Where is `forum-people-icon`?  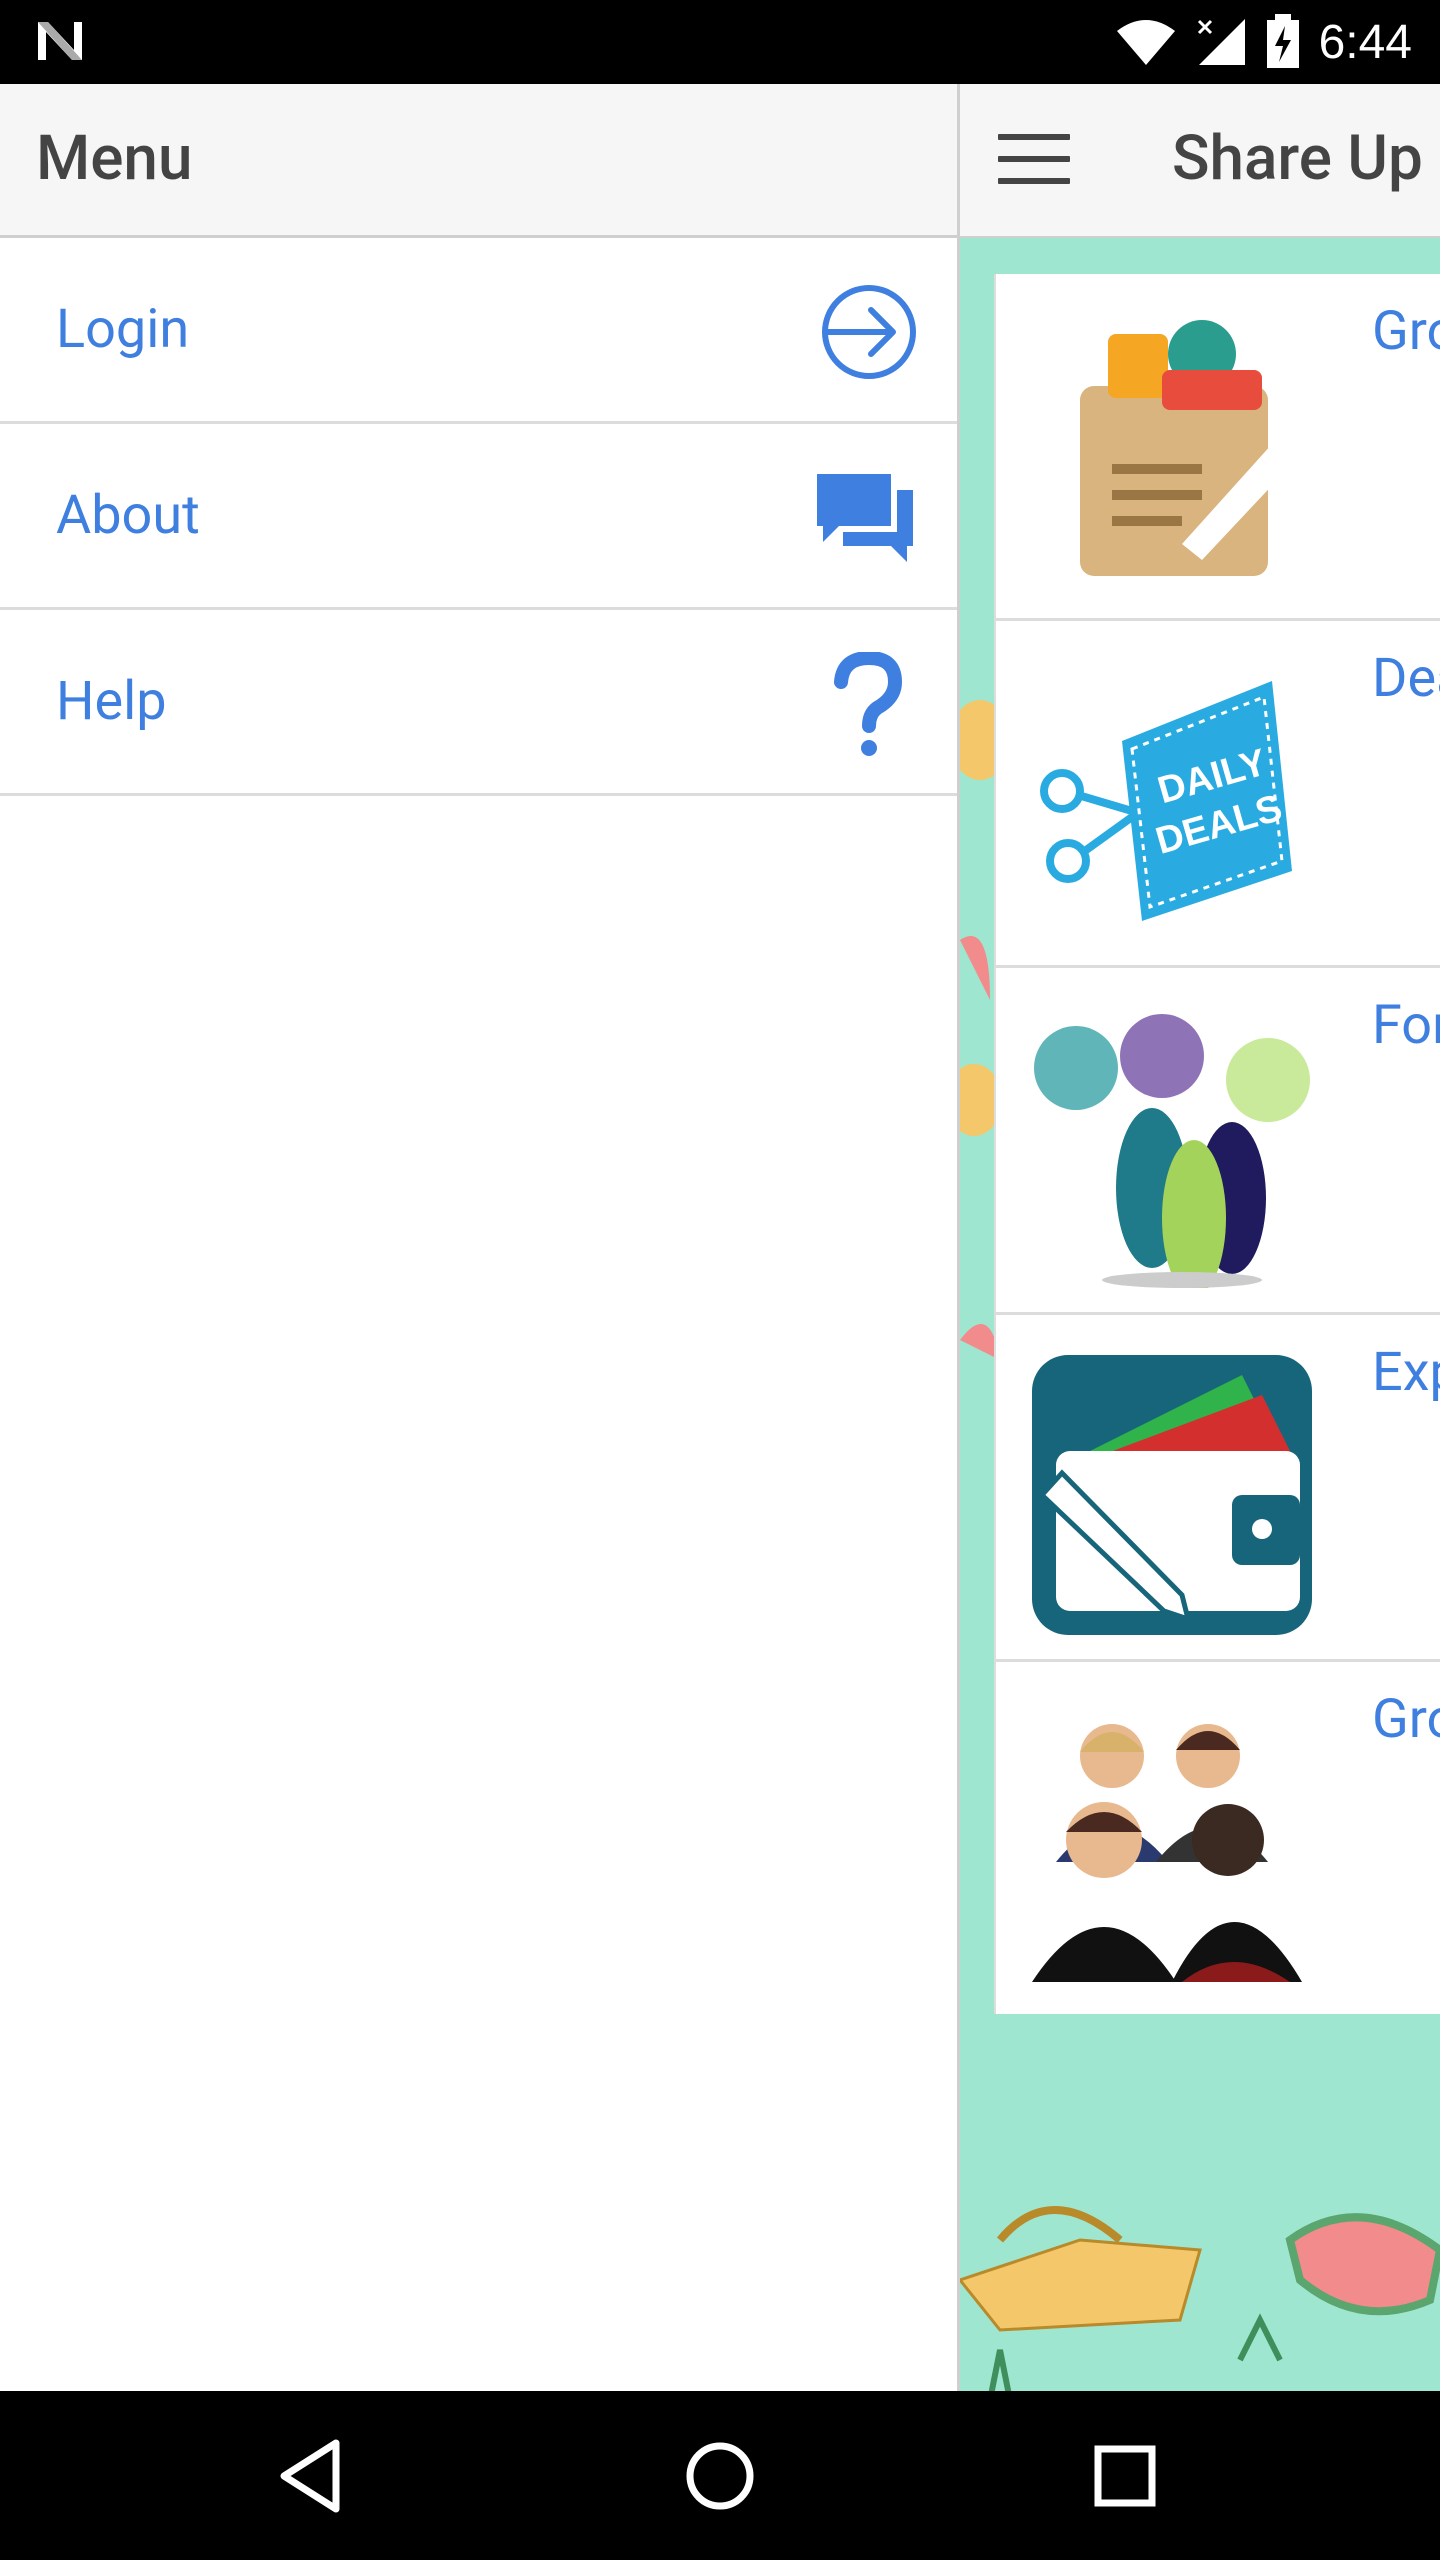
forum-people-icon is located at coordinates (1172, 1151).